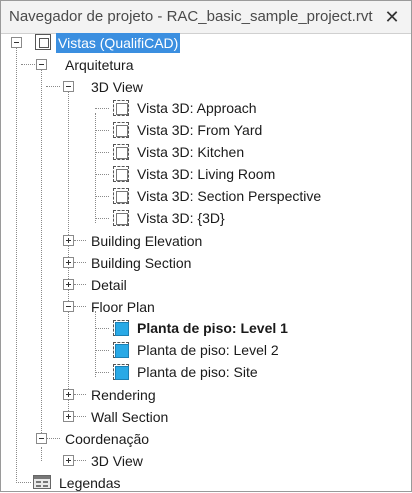  I want to click on tree-node-plan-level-2: Planta de piso: Level 2, so click(208, 350).